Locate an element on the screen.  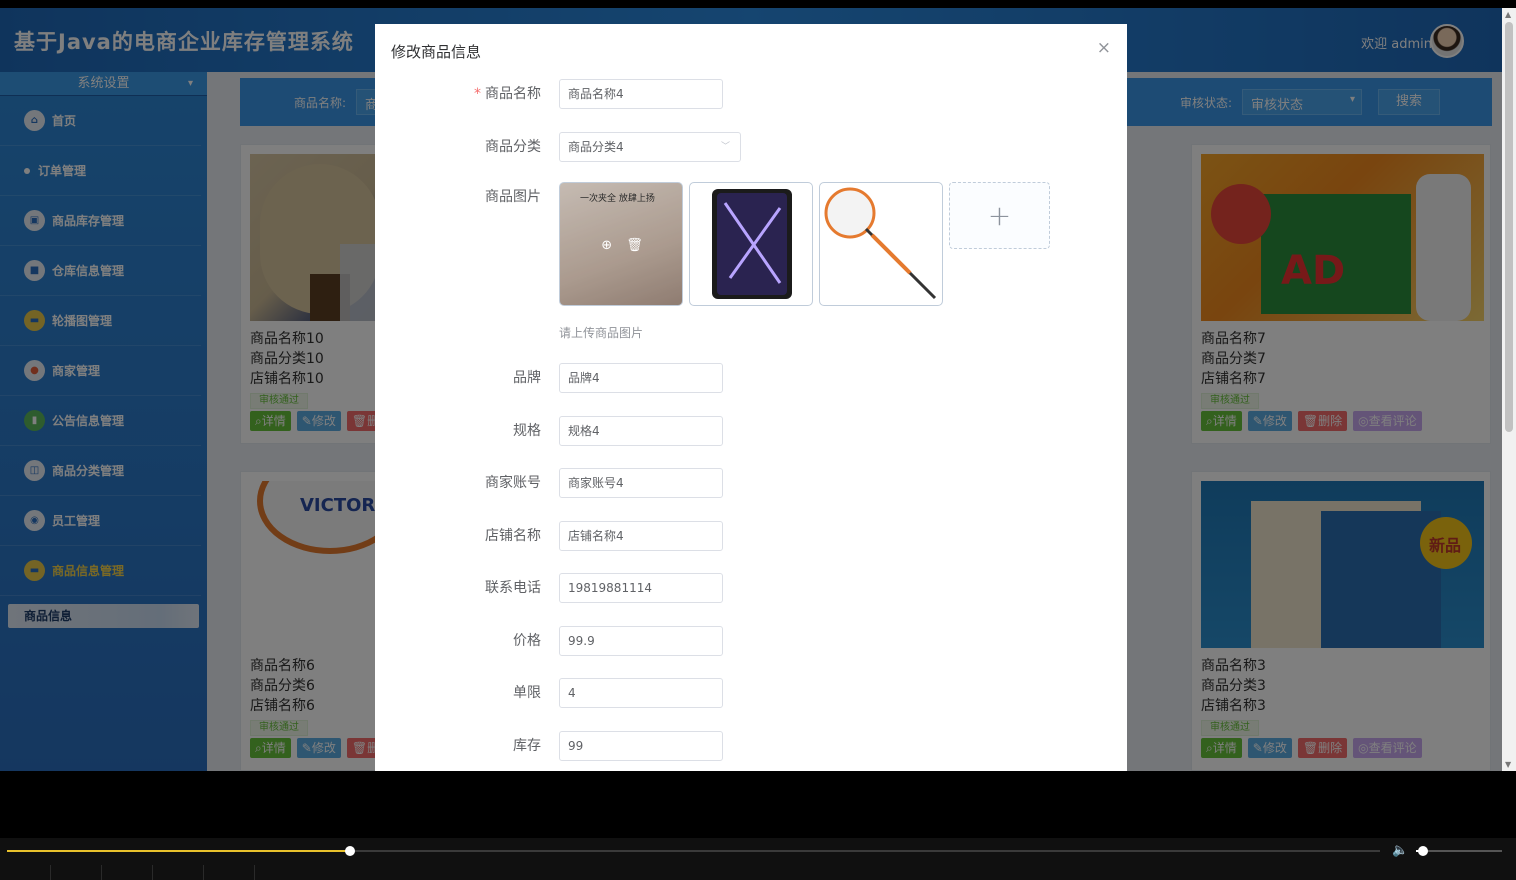
plus-icon: + is located at coordinates (999, 215).